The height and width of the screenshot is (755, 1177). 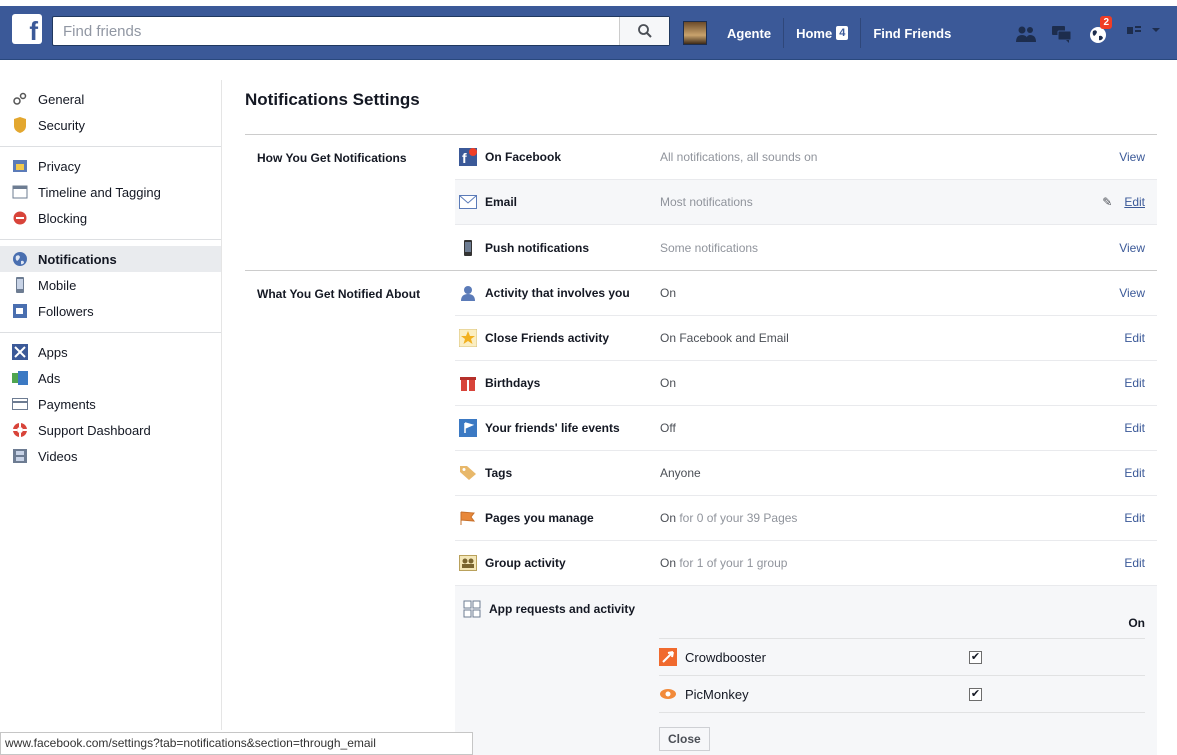 What do you see at coordinates (806, 202) in the screenshot?
I see `setting-row-email: Email Most notifications ✎ Edit` at bounding box center [806, 202].